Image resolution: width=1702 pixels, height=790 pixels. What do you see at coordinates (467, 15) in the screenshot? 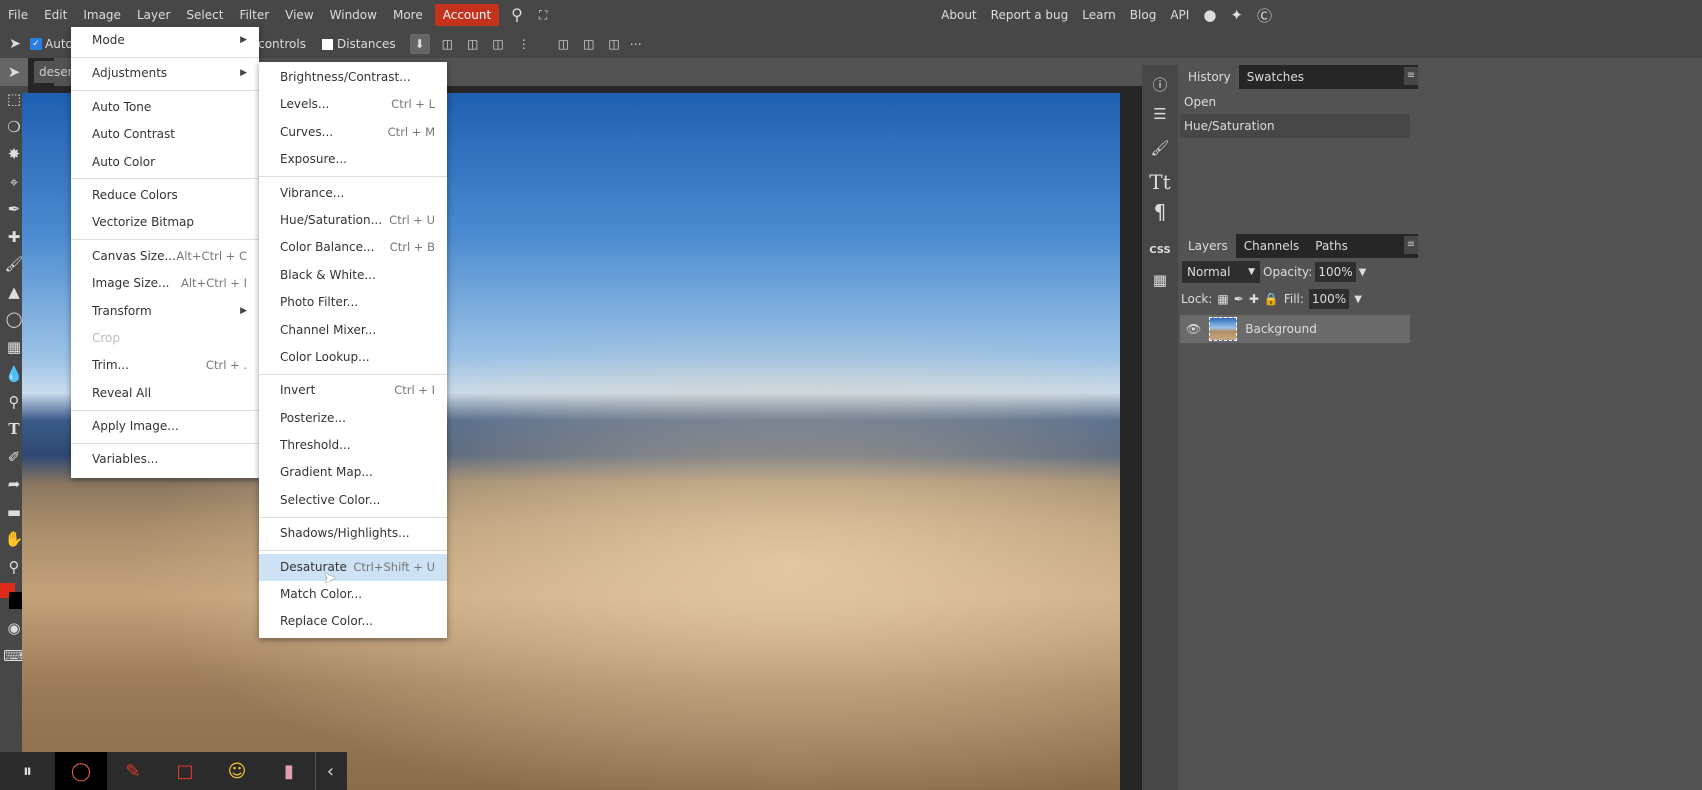
I see `account-button: Account` at bounding box center [467, 15].